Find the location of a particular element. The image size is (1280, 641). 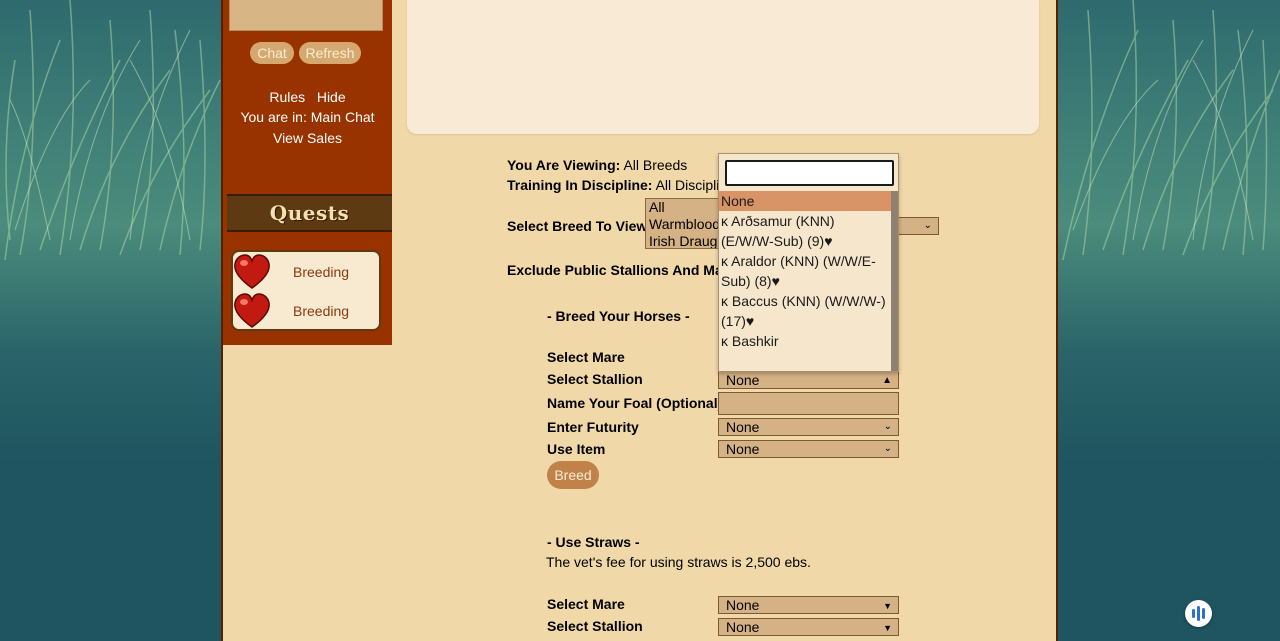

dropdown-option: ĸ Baccus (KNN) (W/W/W-) (17)♥ is located at coordinates (805, 311).